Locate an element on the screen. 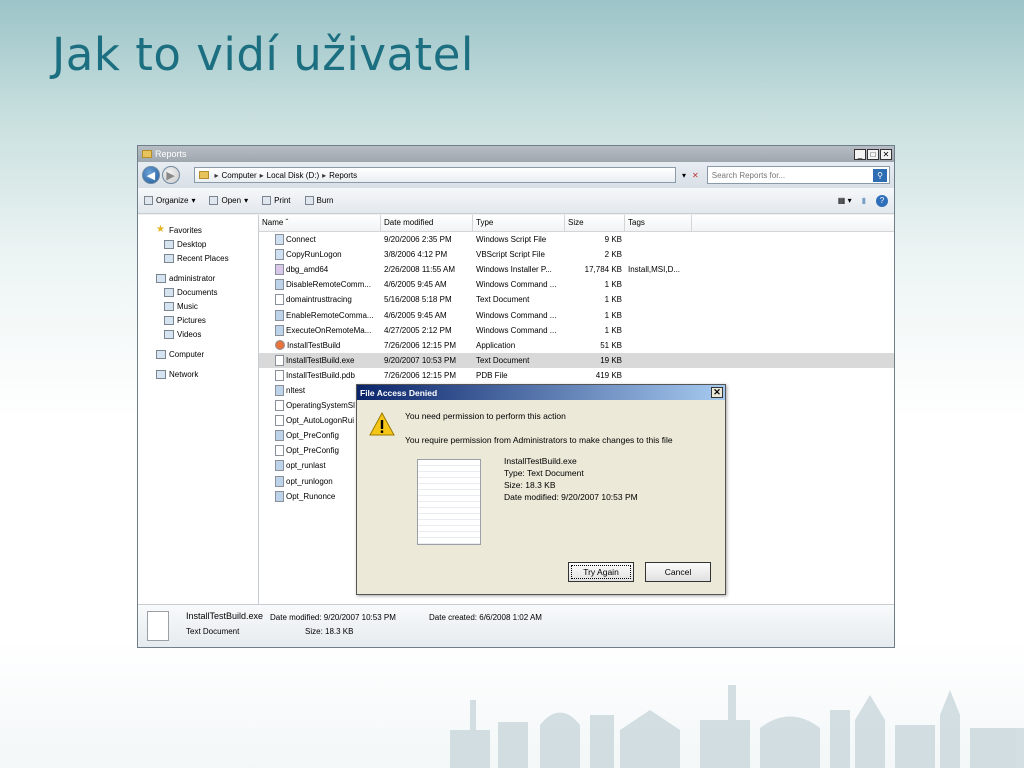 The width and height of the screenshot is (1024, 768). nav-label: Documents is located at coordinates (197, 292).